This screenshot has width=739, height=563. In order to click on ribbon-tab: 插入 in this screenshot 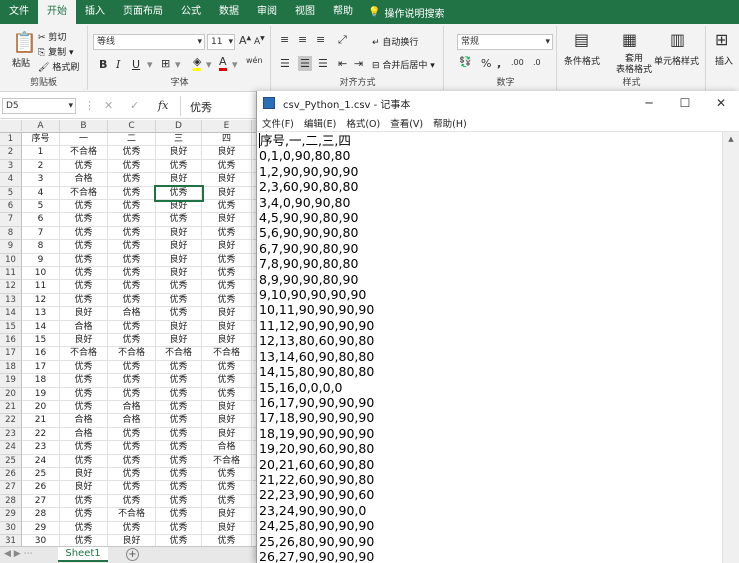, I will do `click(95, 12)`.